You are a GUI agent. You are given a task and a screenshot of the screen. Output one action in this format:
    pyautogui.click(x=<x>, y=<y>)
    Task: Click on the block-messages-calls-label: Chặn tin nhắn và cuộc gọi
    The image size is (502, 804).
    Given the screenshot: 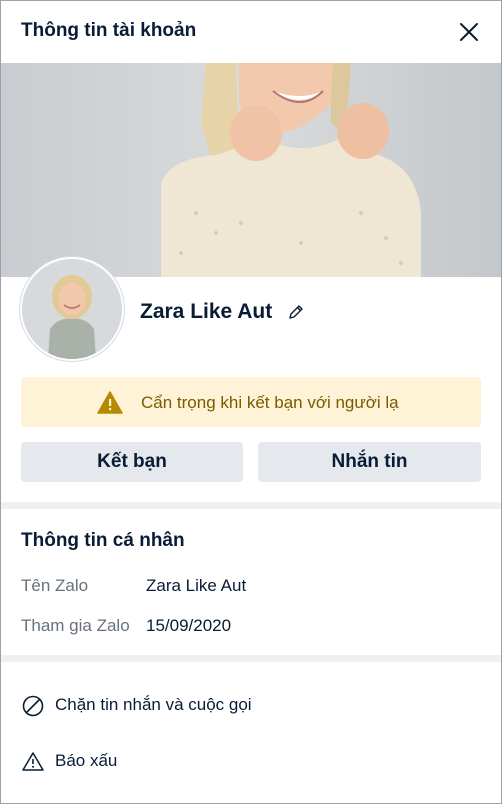 What is the action you would take?
    pyautogui.click(x=153, y=704)
    